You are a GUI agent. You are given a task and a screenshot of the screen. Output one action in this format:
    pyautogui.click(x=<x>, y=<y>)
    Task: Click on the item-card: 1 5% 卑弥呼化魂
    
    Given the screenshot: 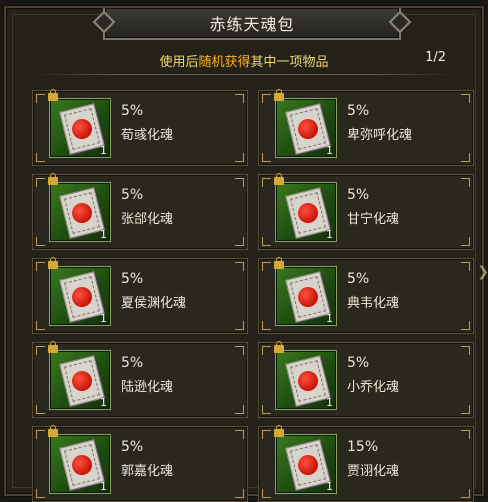 What is the action you would take?
    pyautogui.click(x=366, y=127)
    